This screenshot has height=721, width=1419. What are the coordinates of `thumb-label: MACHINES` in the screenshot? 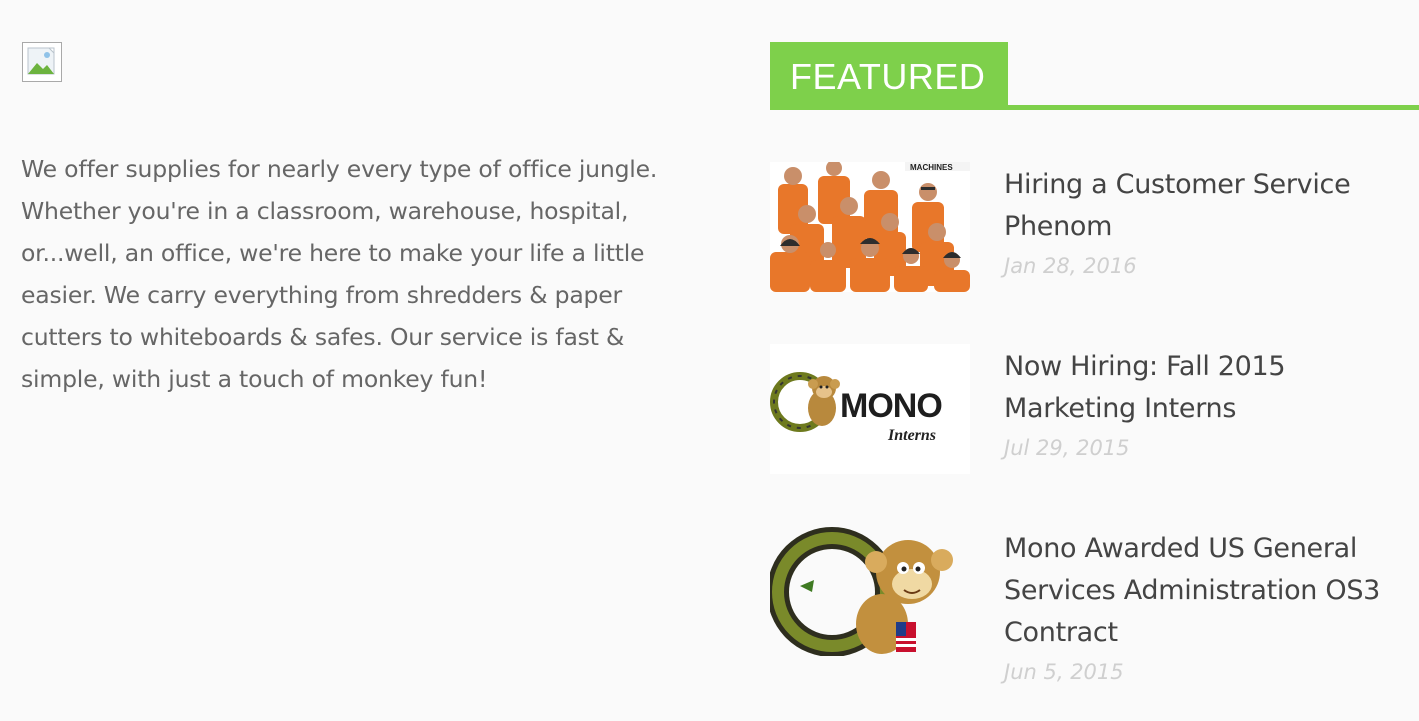 It's located at (931, 167).